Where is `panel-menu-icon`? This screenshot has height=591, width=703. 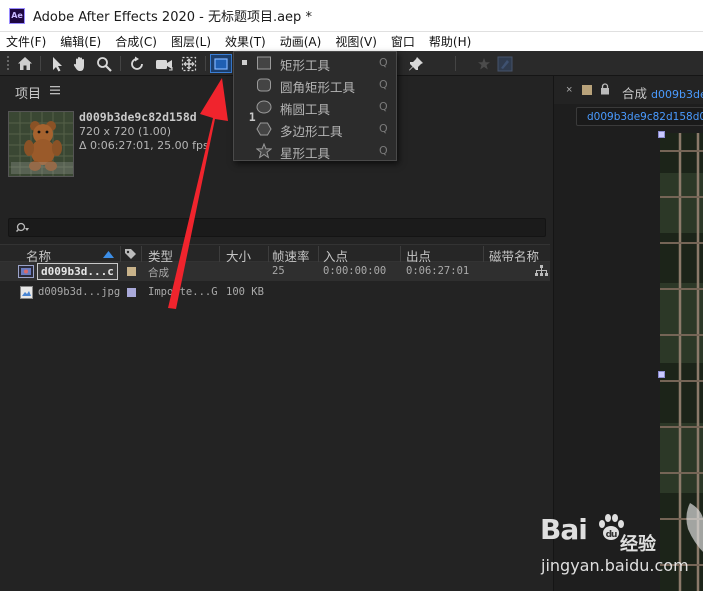 panel-menu-icon is located at coordinates (55, 90).